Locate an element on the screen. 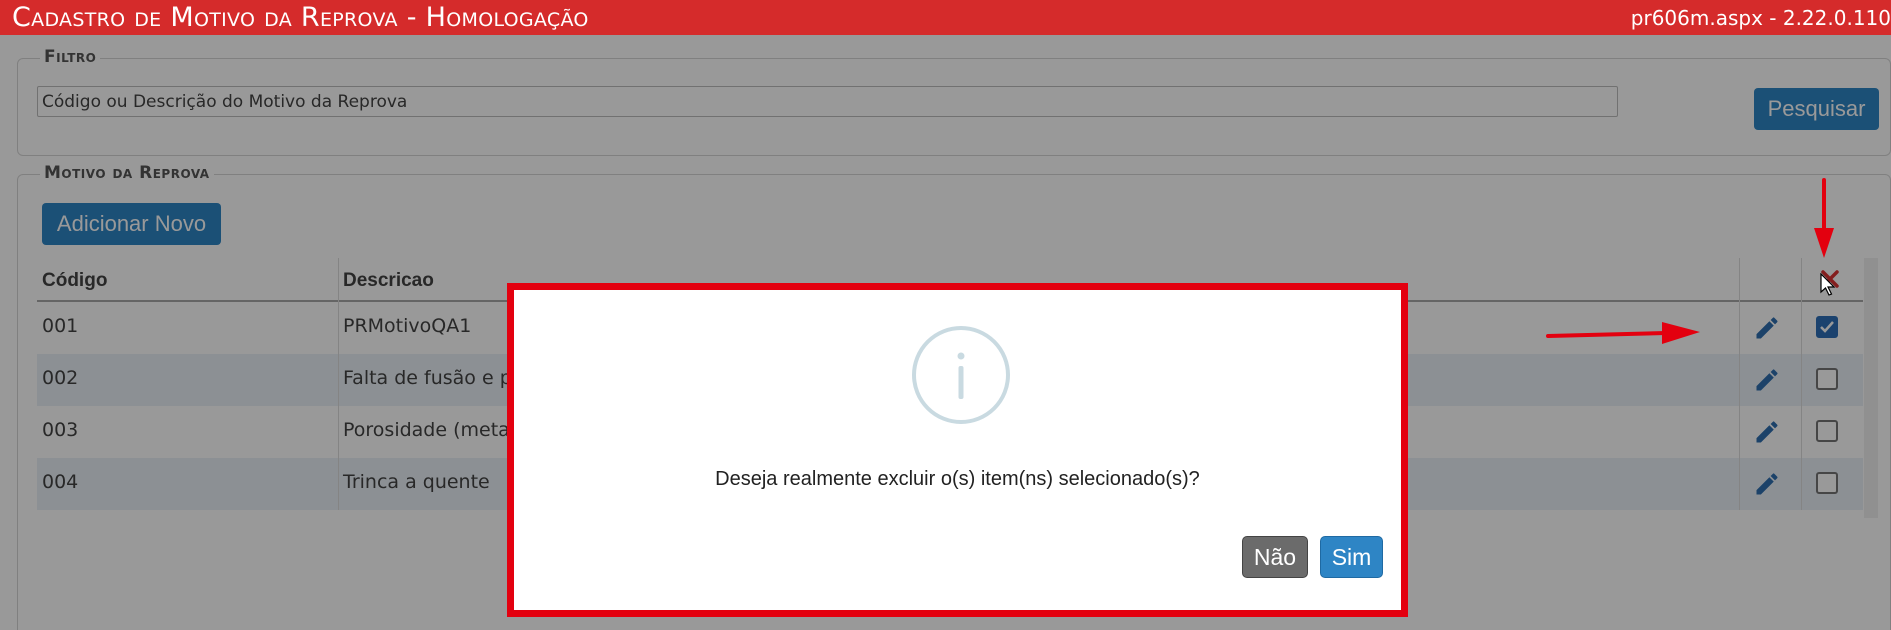 The image size is (1891, 630). cursor-icon is located at coordinates (1828, 284).